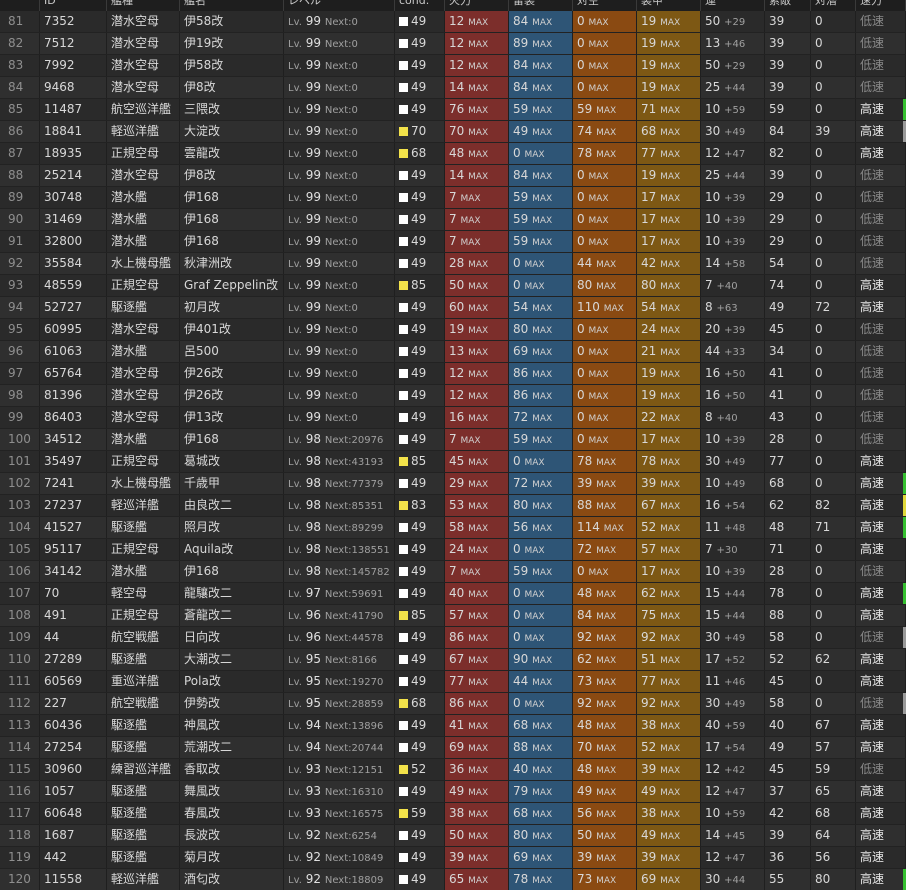 The image size is (906, 890). Describe the element at coordinates (833, 5) in the screenshot. I see `header-asw: 対潜` at that location.